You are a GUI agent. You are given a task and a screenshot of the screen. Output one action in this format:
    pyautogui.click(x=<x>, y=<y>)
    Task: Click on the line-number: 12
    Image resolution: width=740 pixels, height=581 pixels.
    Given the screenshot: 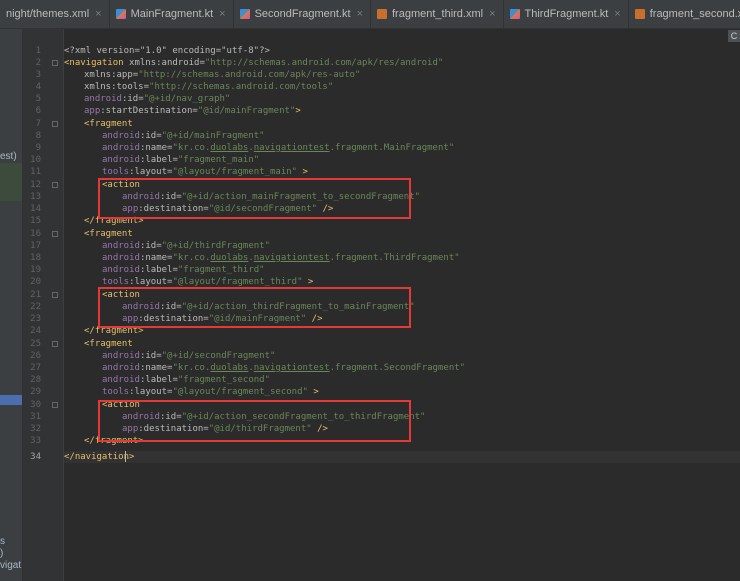 What is the action you would take?
    pyautogui.click(x=35, y=185)
    